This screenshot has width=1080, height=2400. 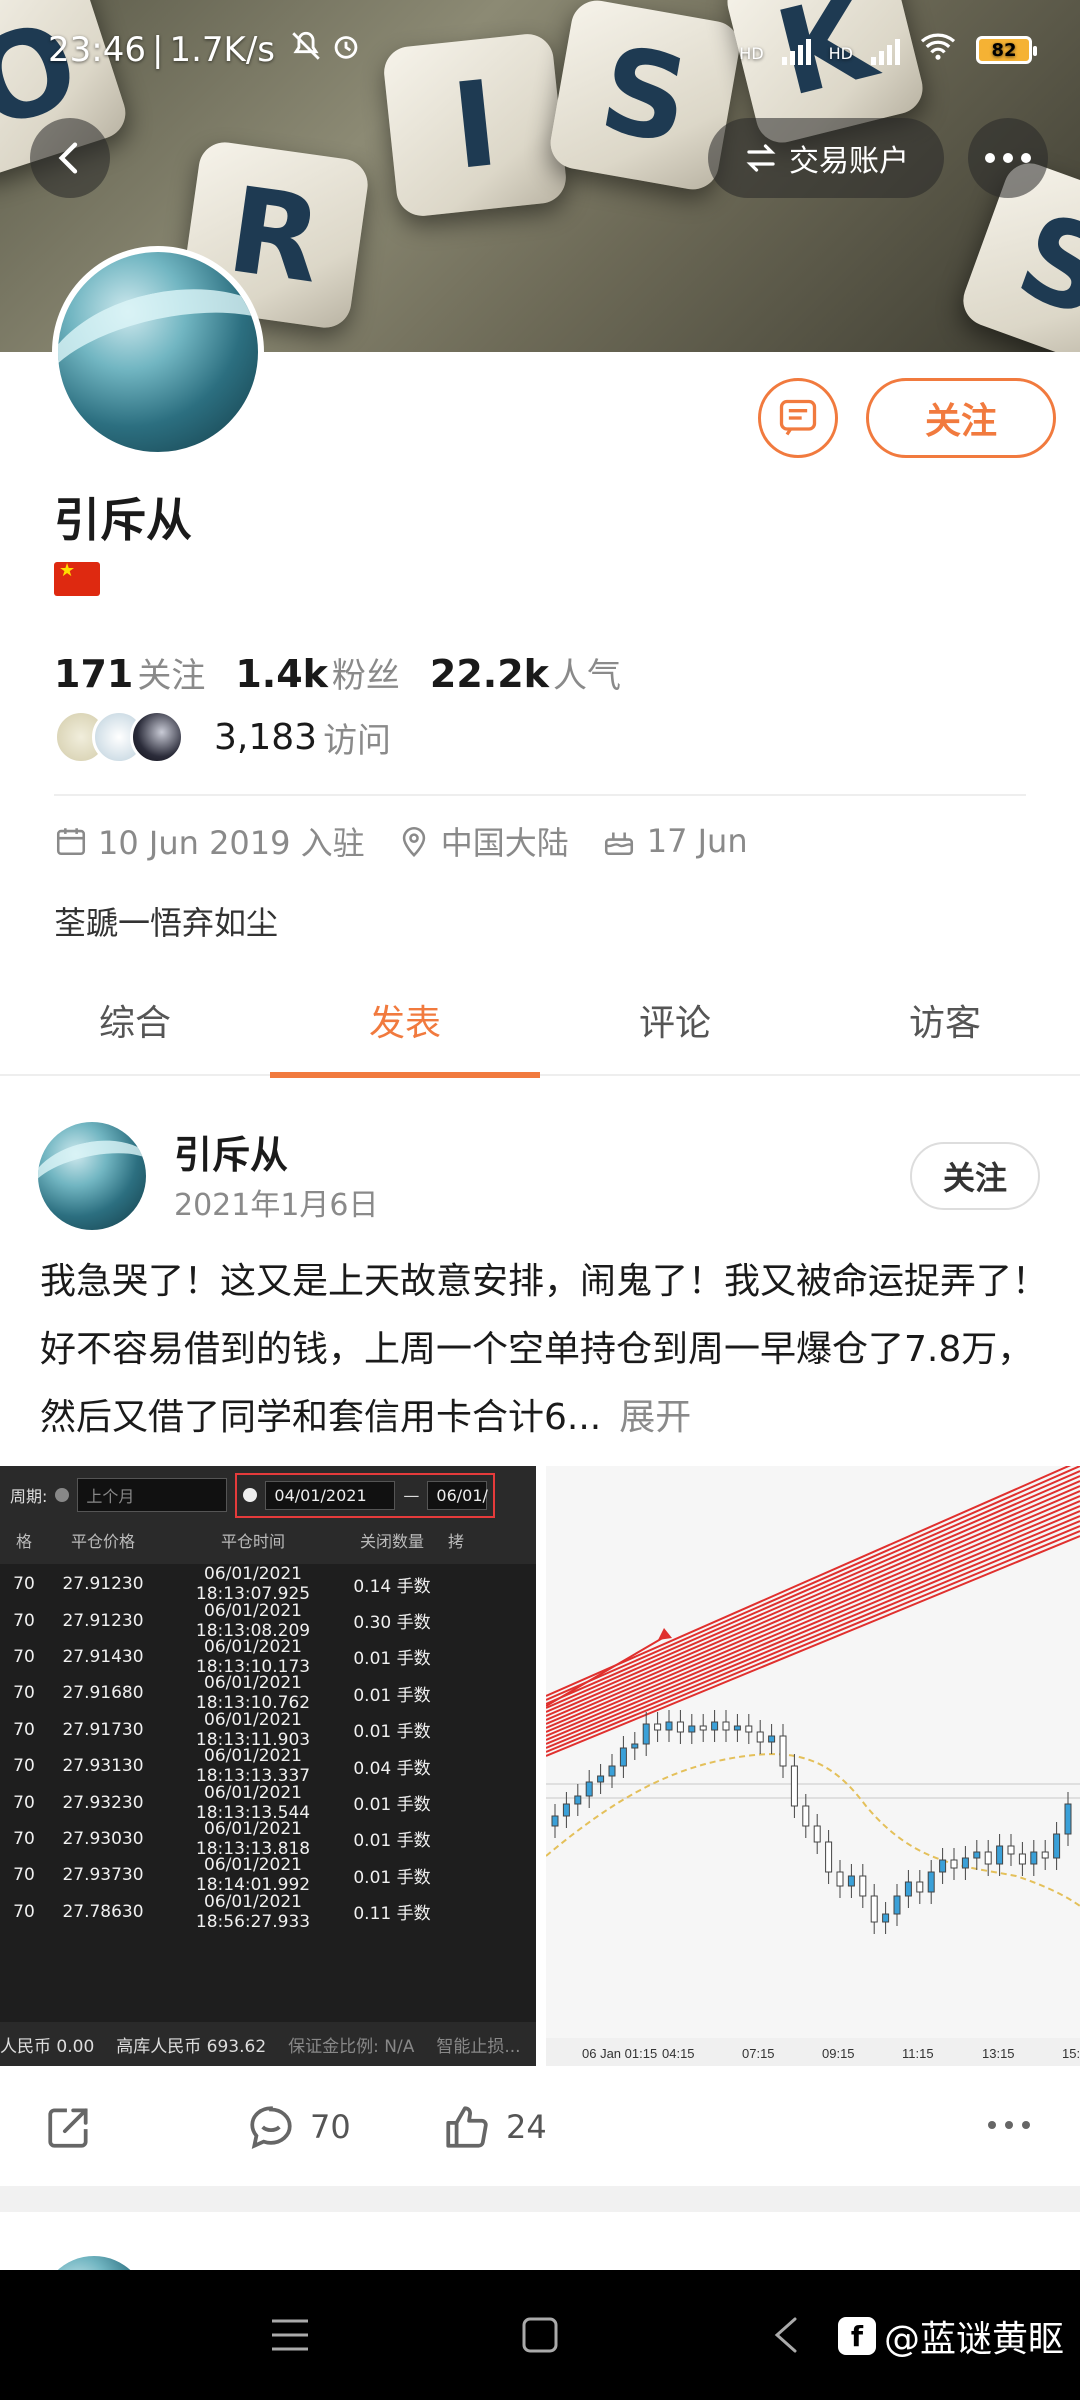 I want to click on mute-icon, so click(x=306, y=50).